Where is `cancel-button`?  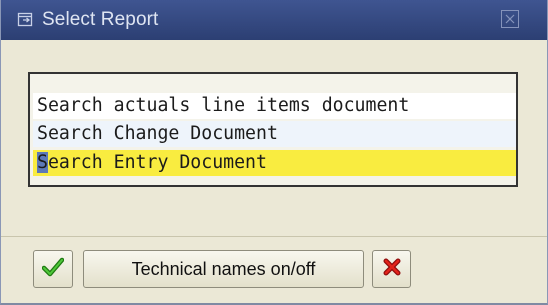 cancel-button is located at coordinates (391, 269).